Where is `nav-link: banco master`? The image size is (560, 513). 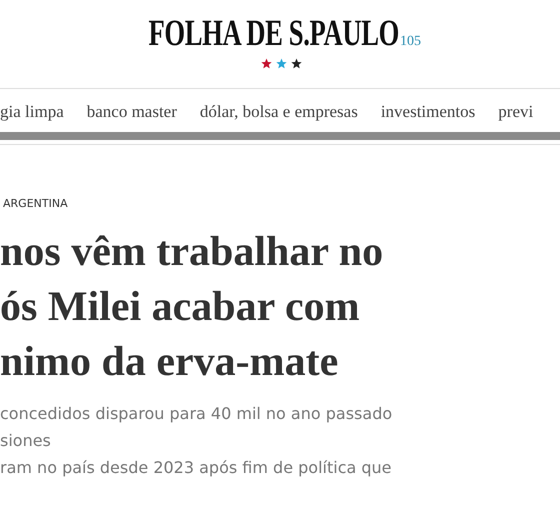 nav-link: banco master is located at coordinates (131, 112).